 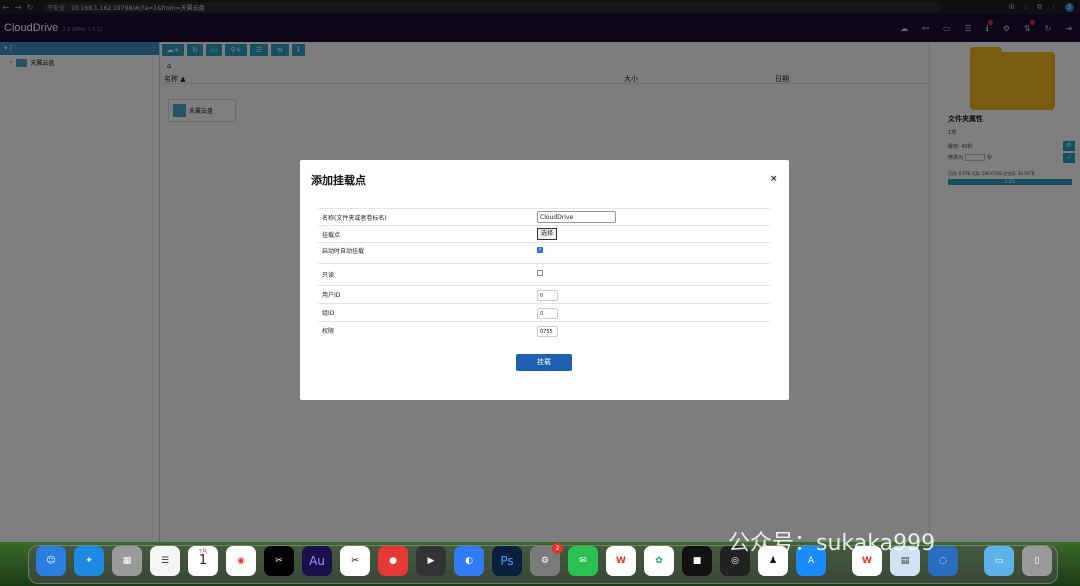 What do you see at coordinates (547, 313) in the screenshot?
I see `gid-input: 0` at bounding box center [547, 313].